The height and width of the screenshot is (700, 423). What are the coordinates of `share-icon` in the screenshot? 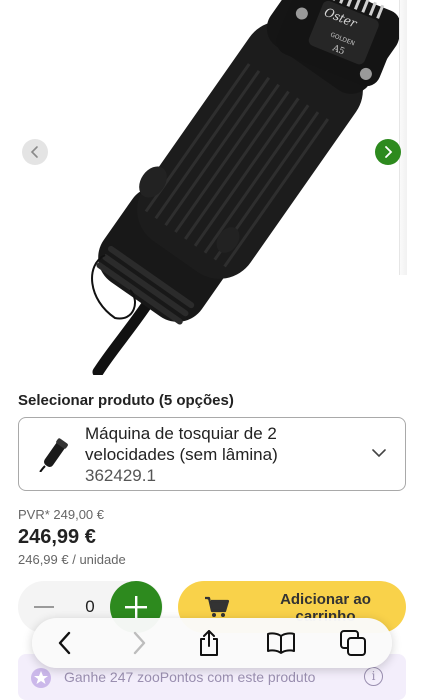 It's located at (209, 643).